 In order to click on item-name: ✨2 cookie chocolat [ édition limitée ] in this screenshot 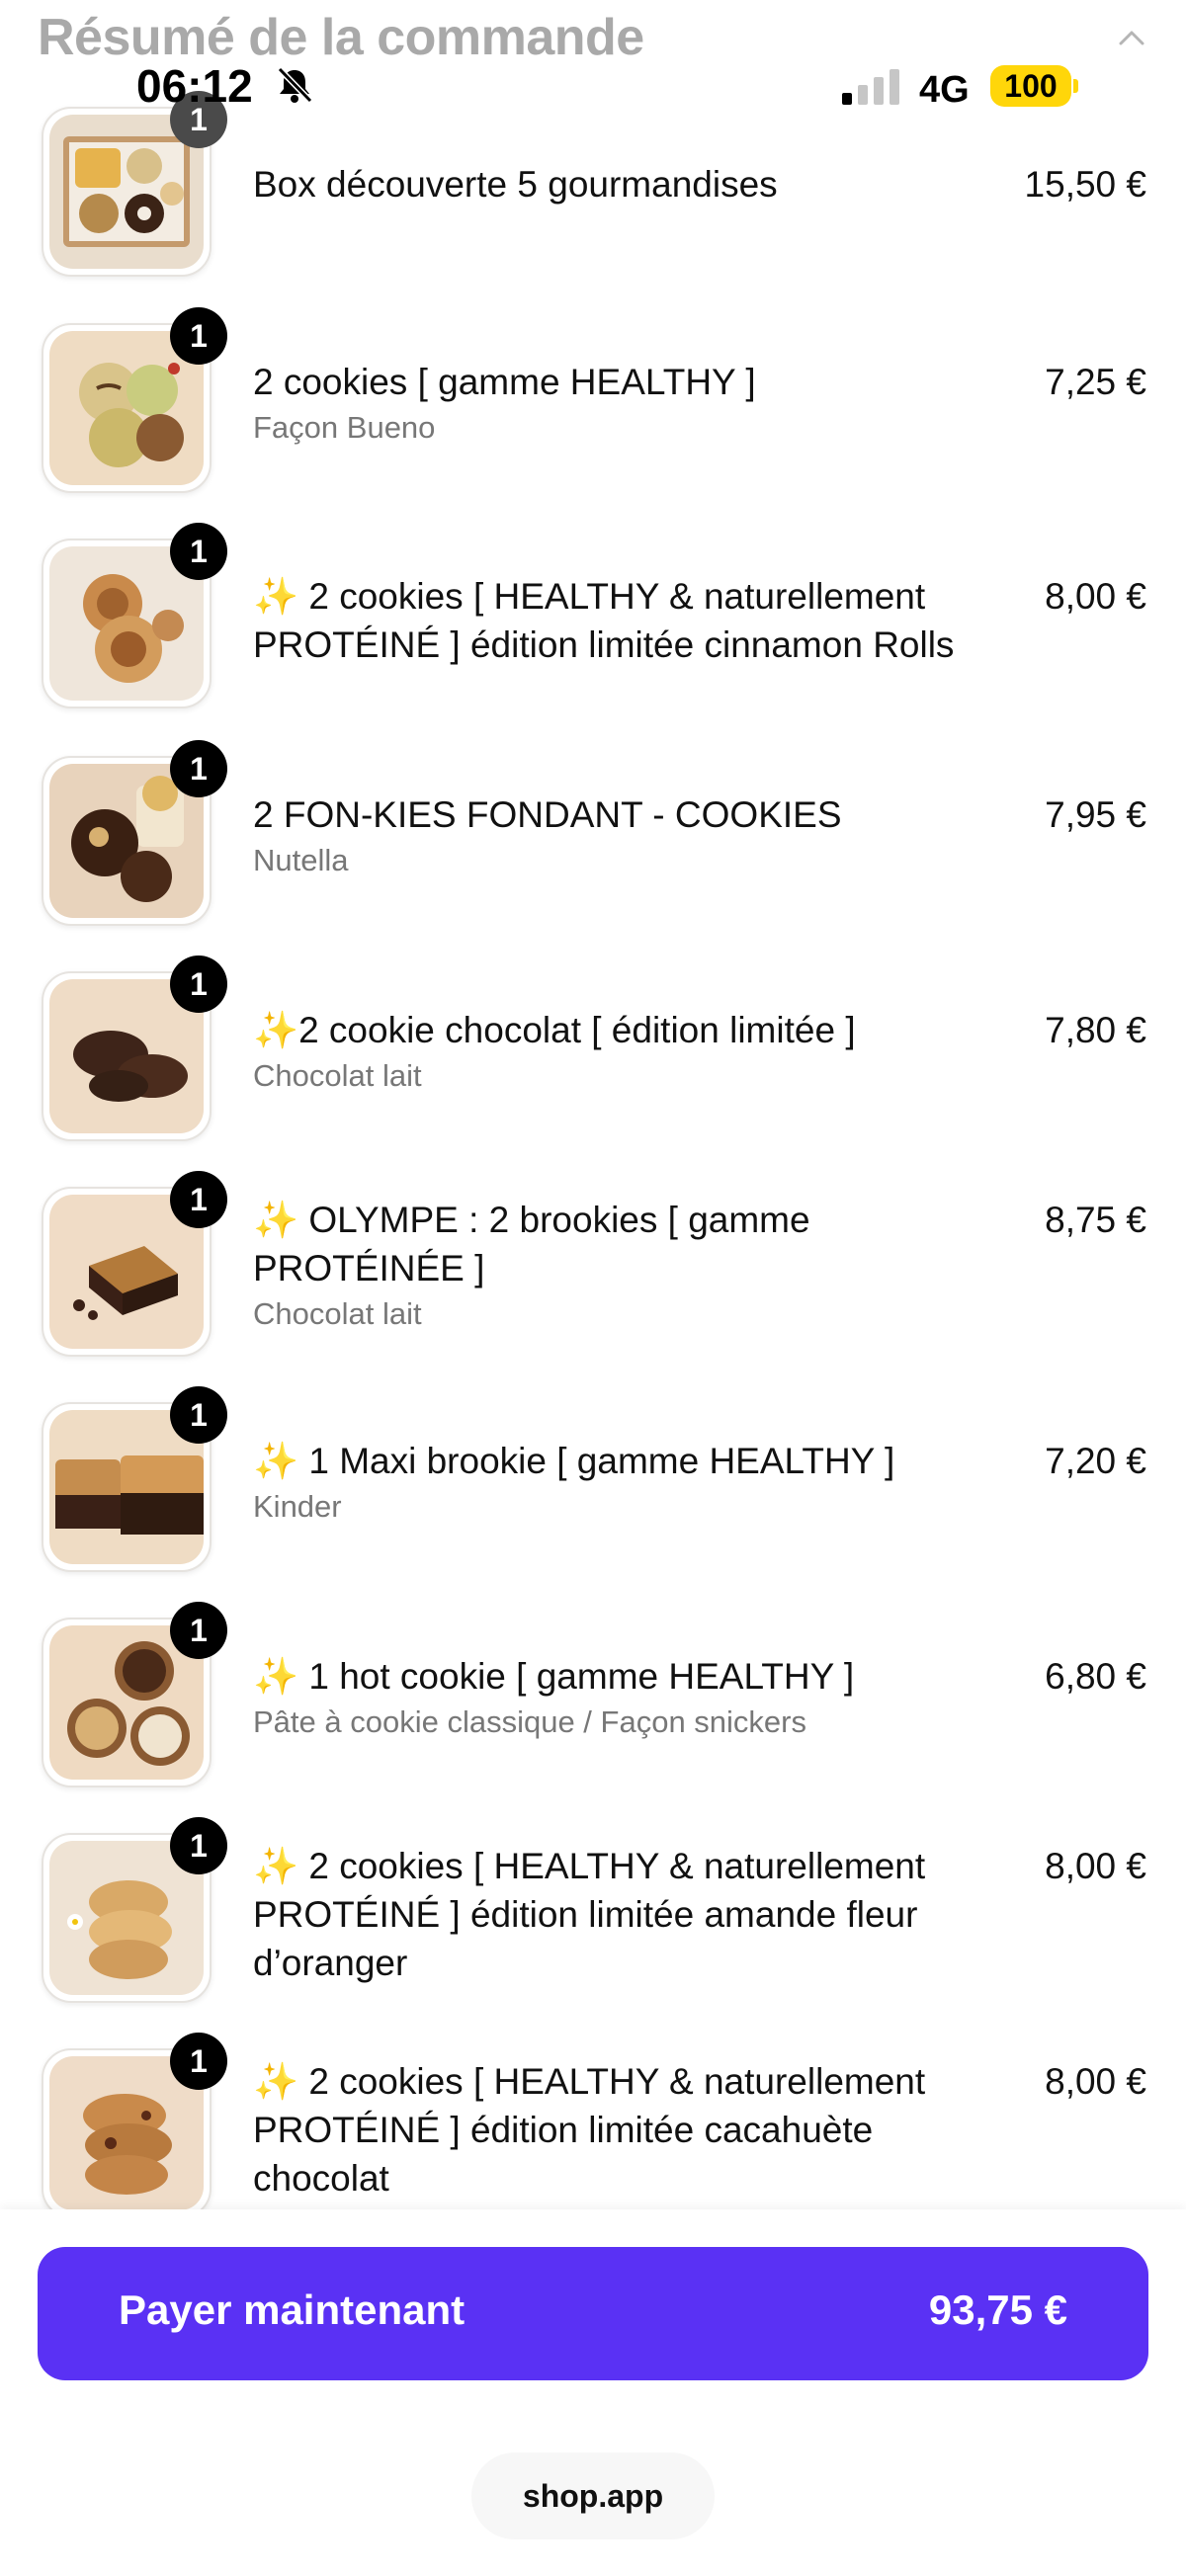, I will do `click(554, 1030)`.